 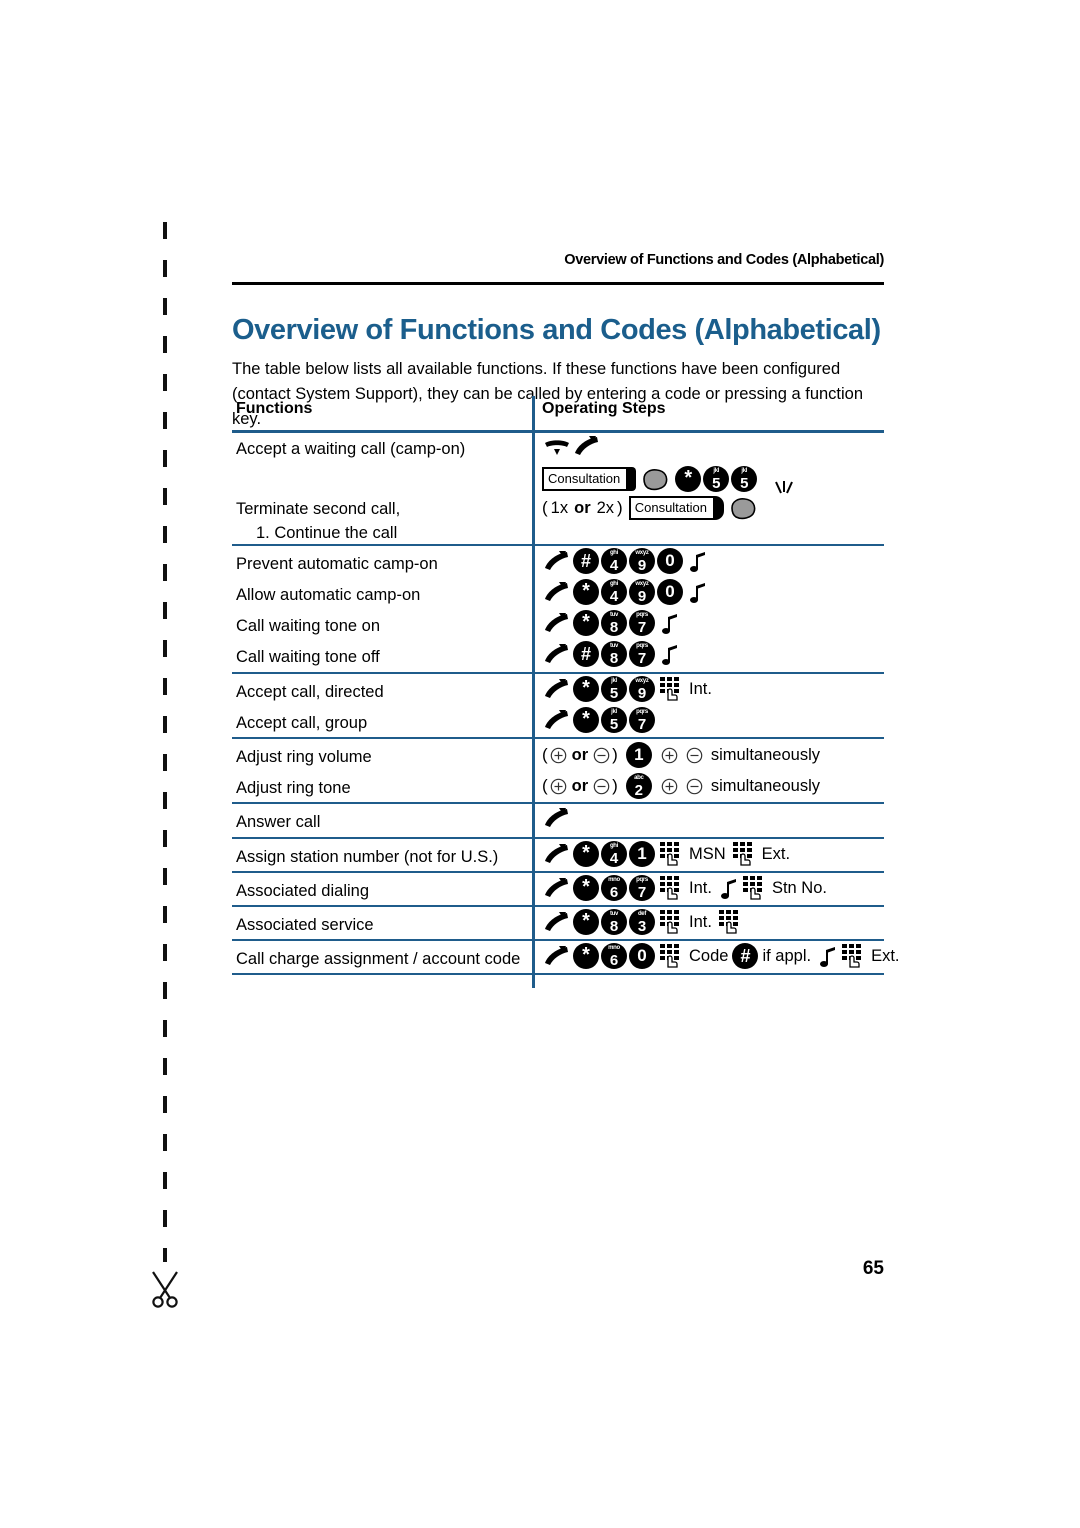 What do you see at coordinates (558, 283) in the screenshot?
I see `header-rule` at bounding box center [558, 283].